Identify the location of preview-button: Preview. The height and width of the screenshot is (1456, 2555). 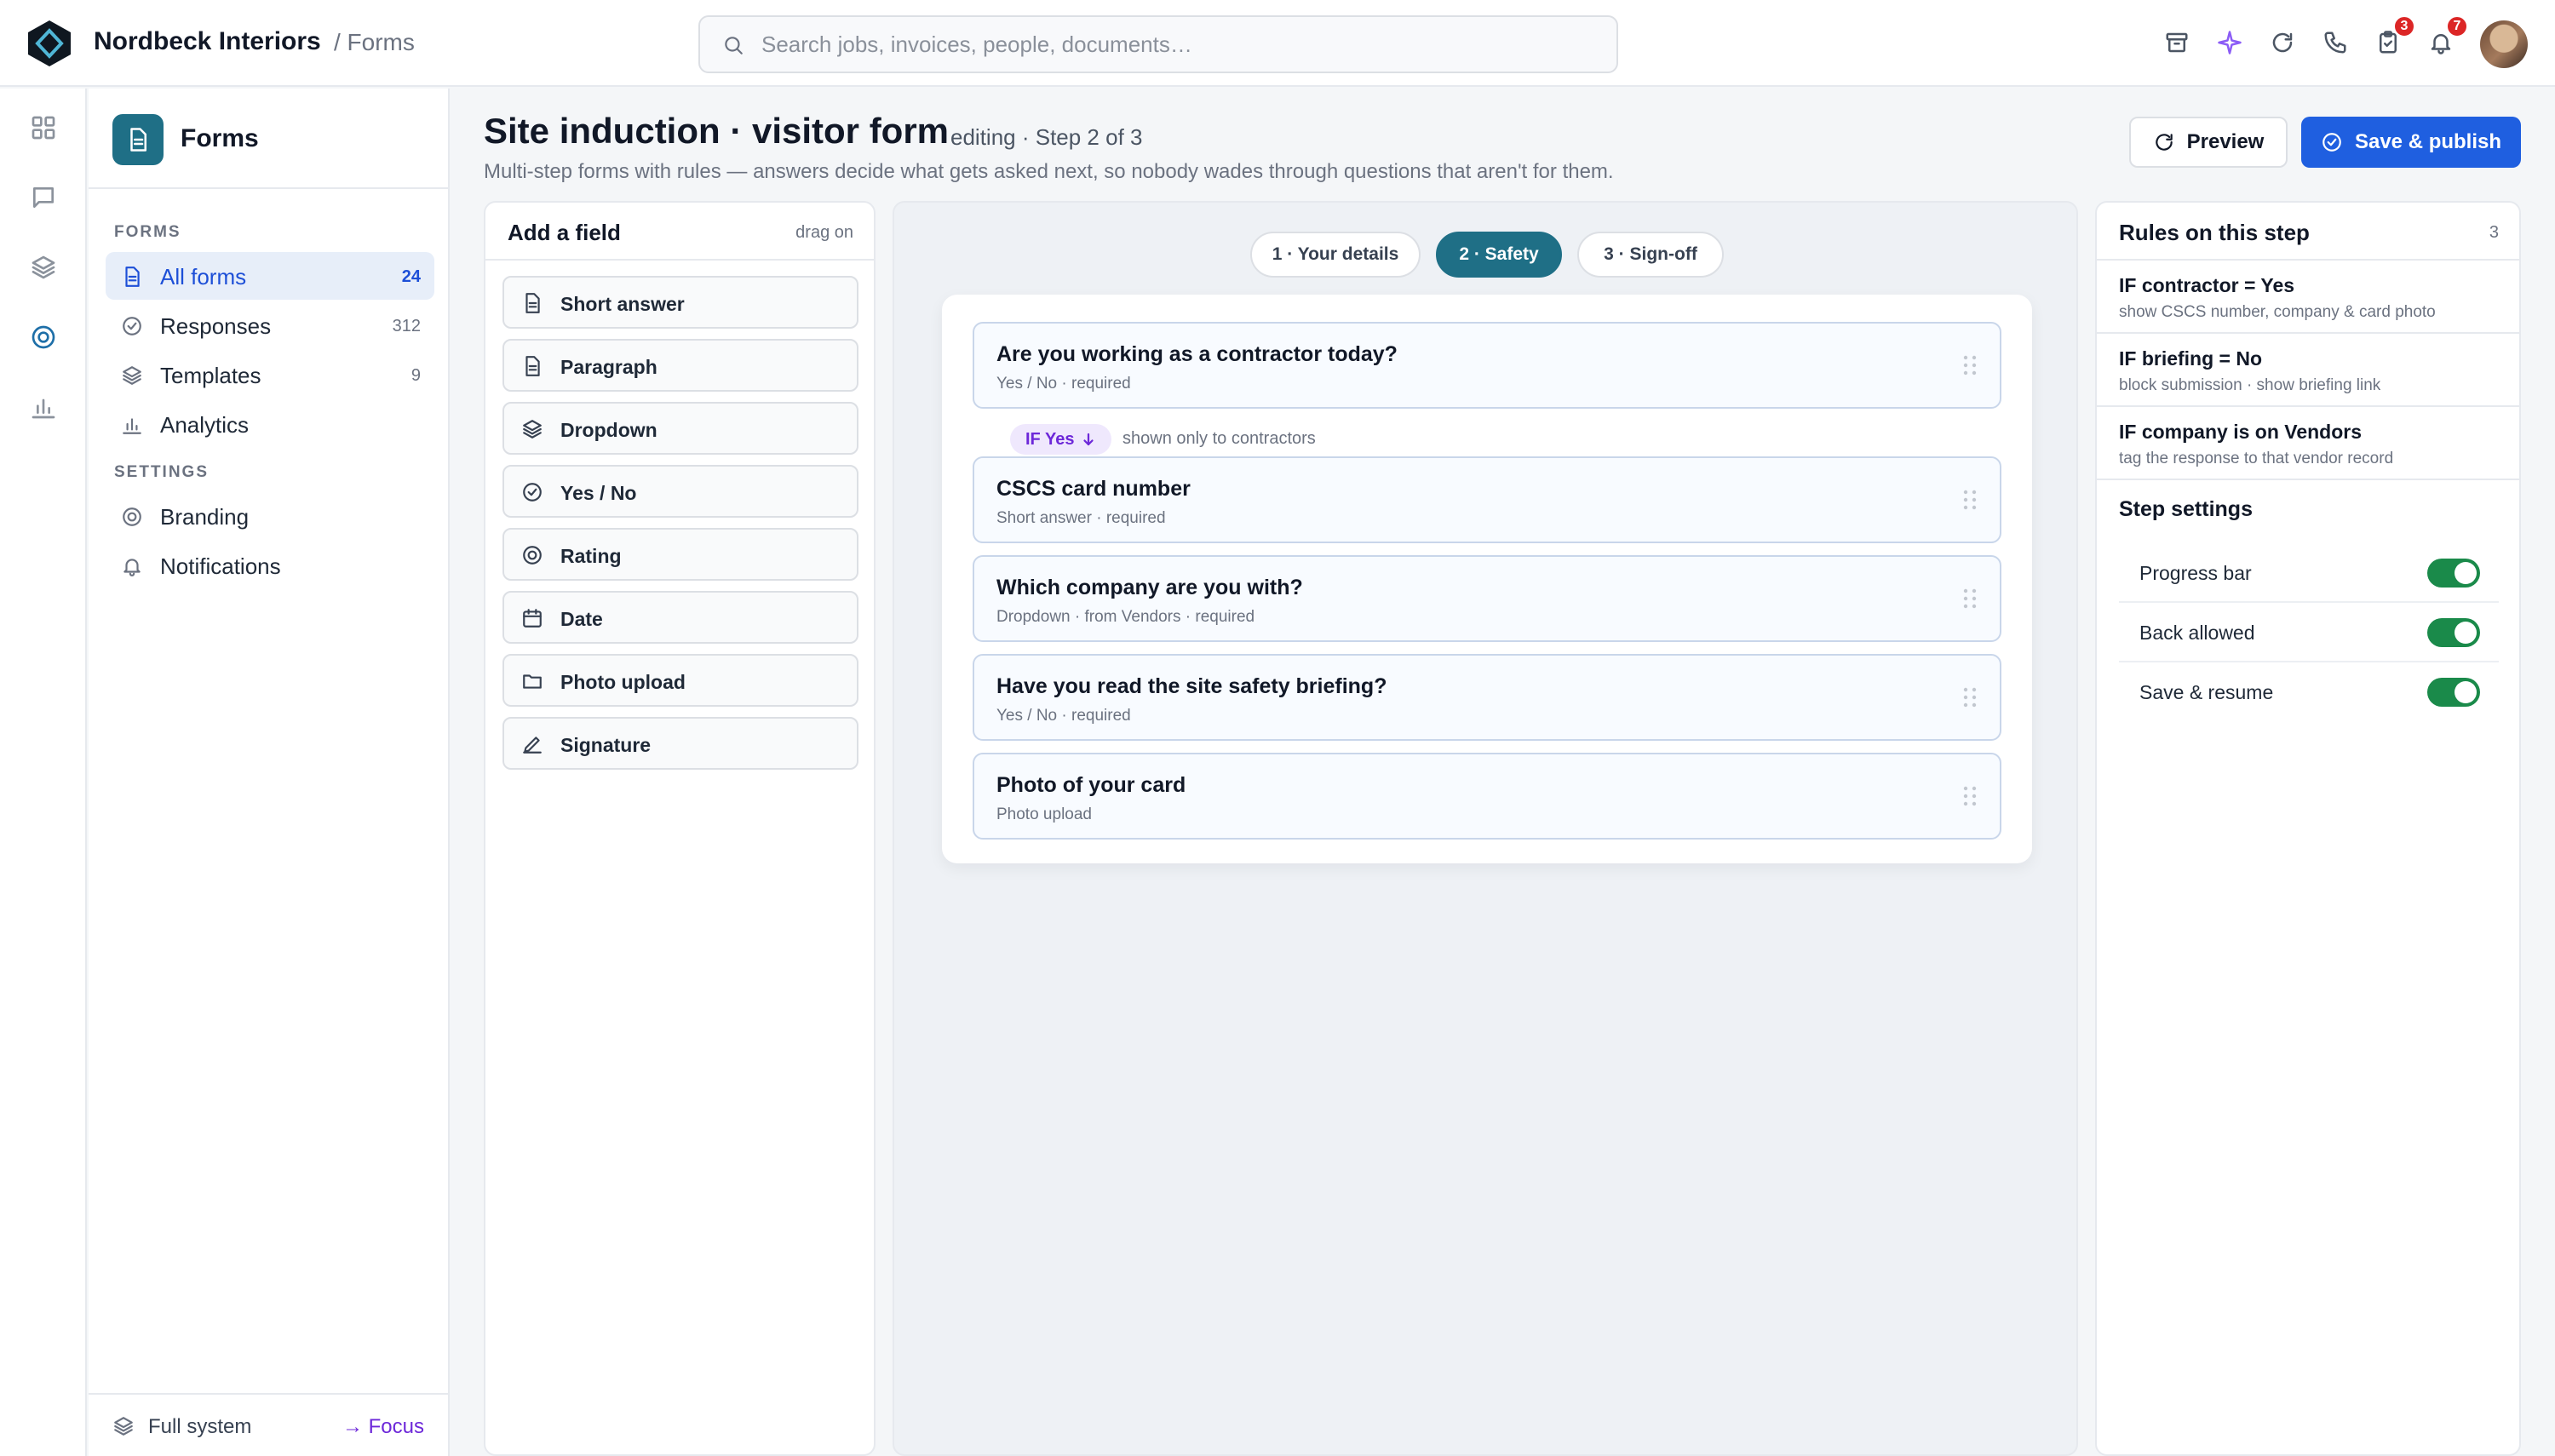
(2208, 142).